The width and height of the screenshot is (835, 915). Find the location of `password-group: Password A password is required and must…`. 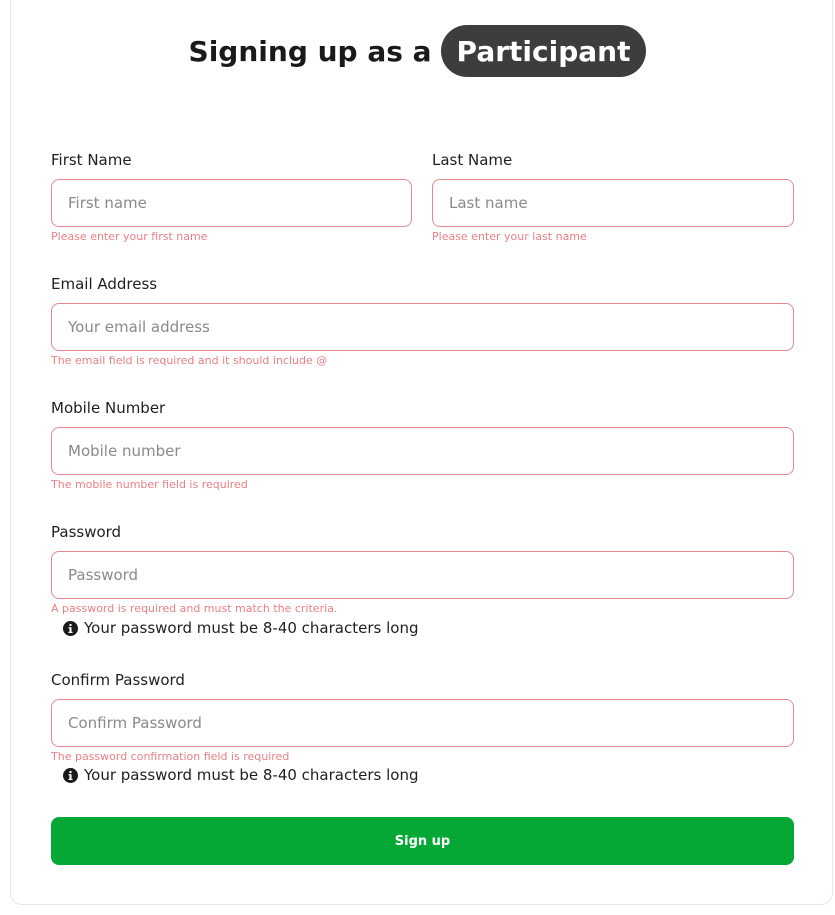

password-group: Password A password is required and must… is located at coordinates (422, 585).